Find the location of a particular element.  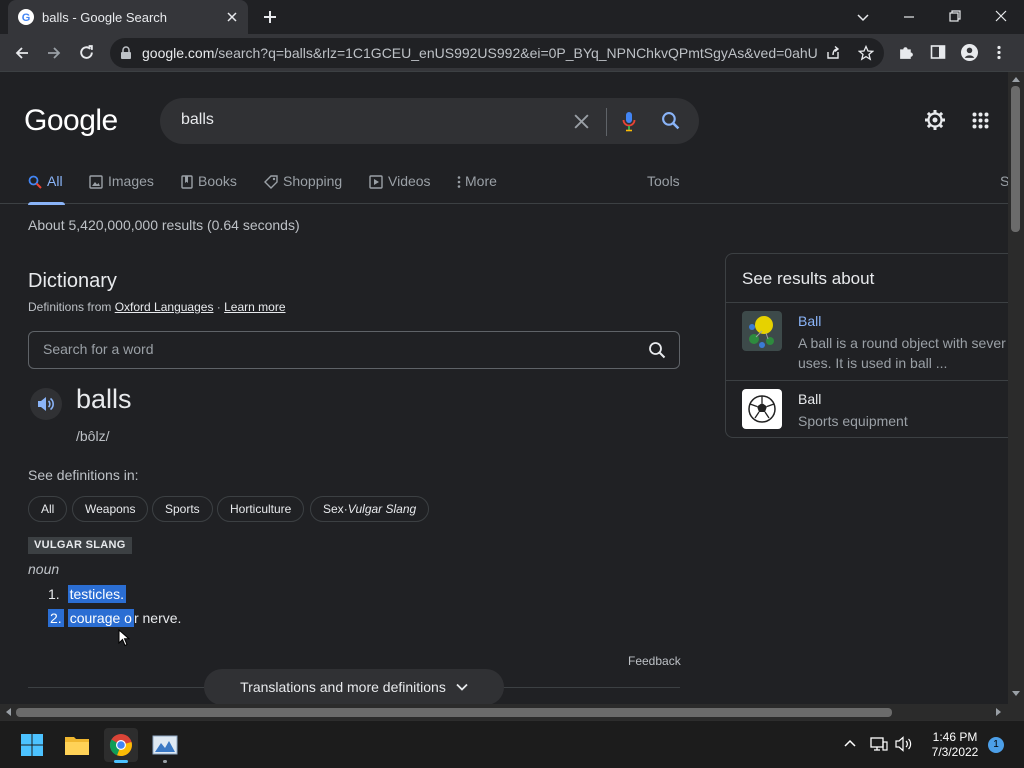

pronunciation-speaker-icon is located at coordinates (46, 404).